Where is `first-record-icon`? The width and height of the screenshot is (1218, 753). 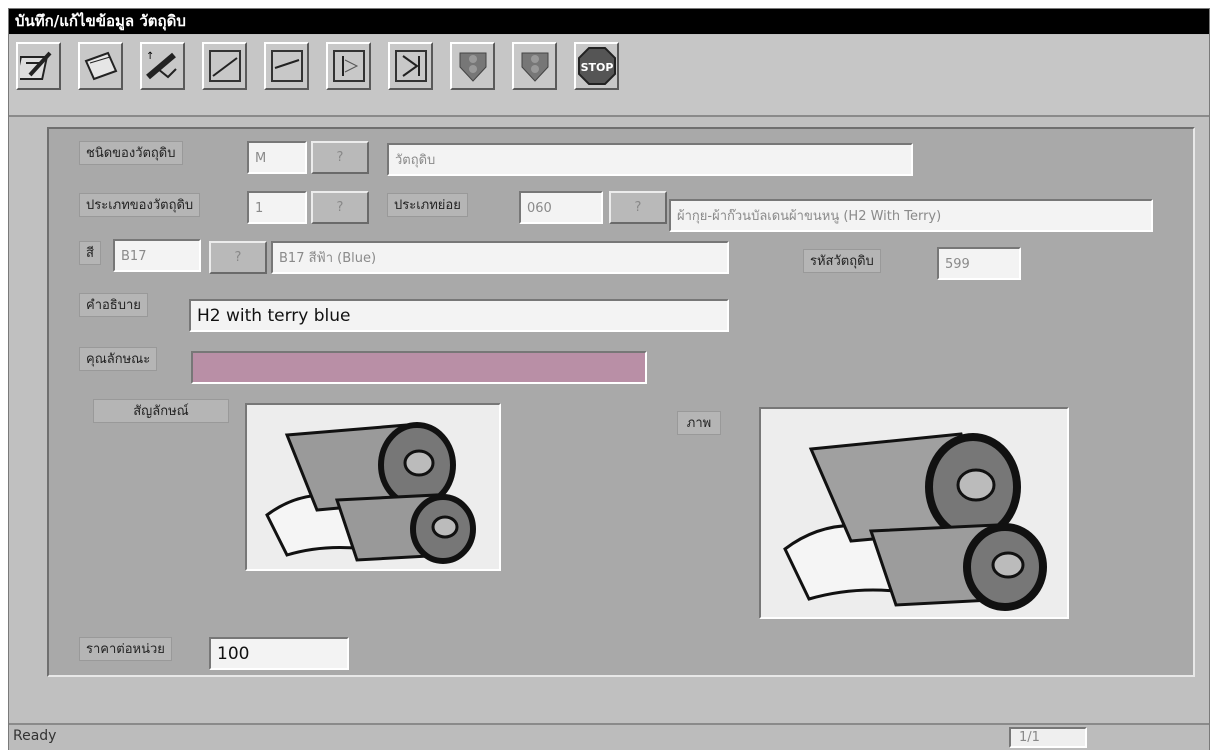 first-record-icon is located at coordinates (224, 66).